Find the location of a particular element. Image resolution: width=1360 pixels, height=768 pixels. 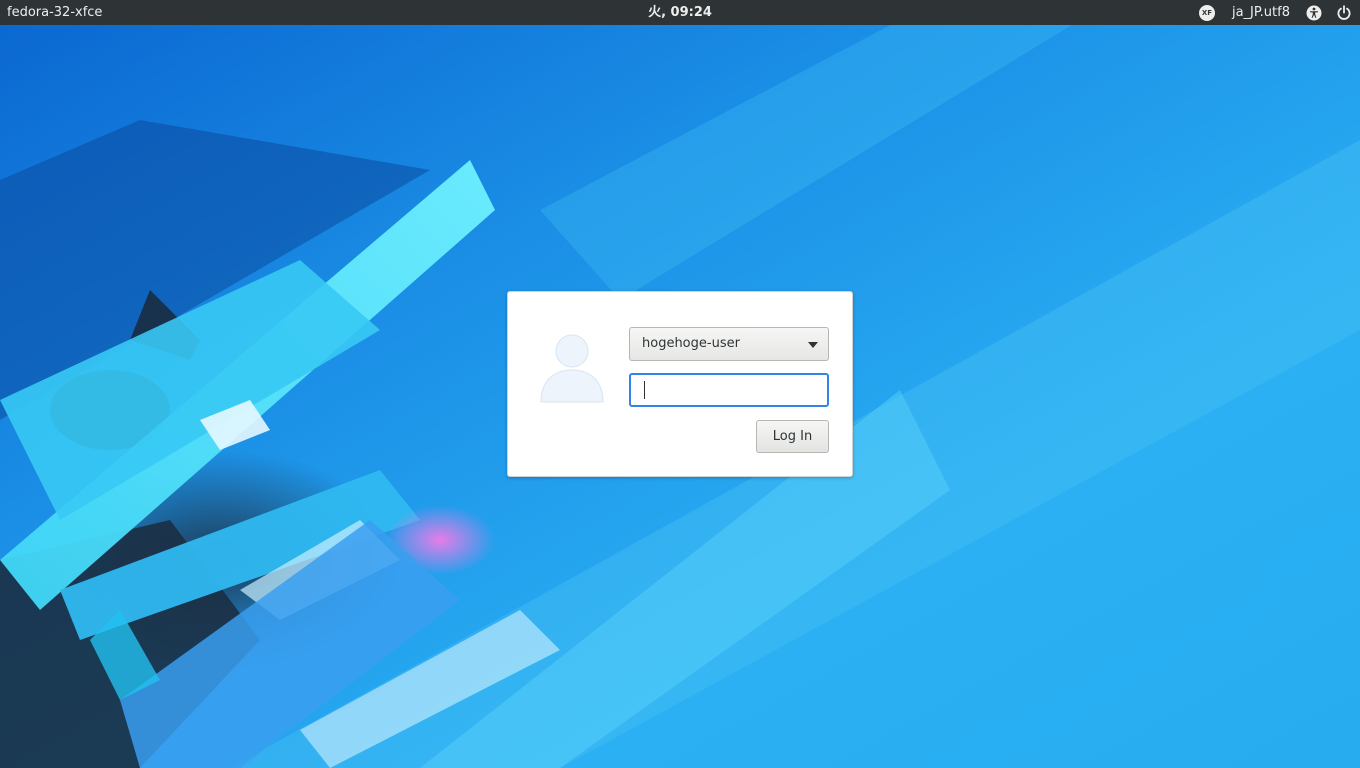

user-avatar-icon is located at coordinates (572, 368).